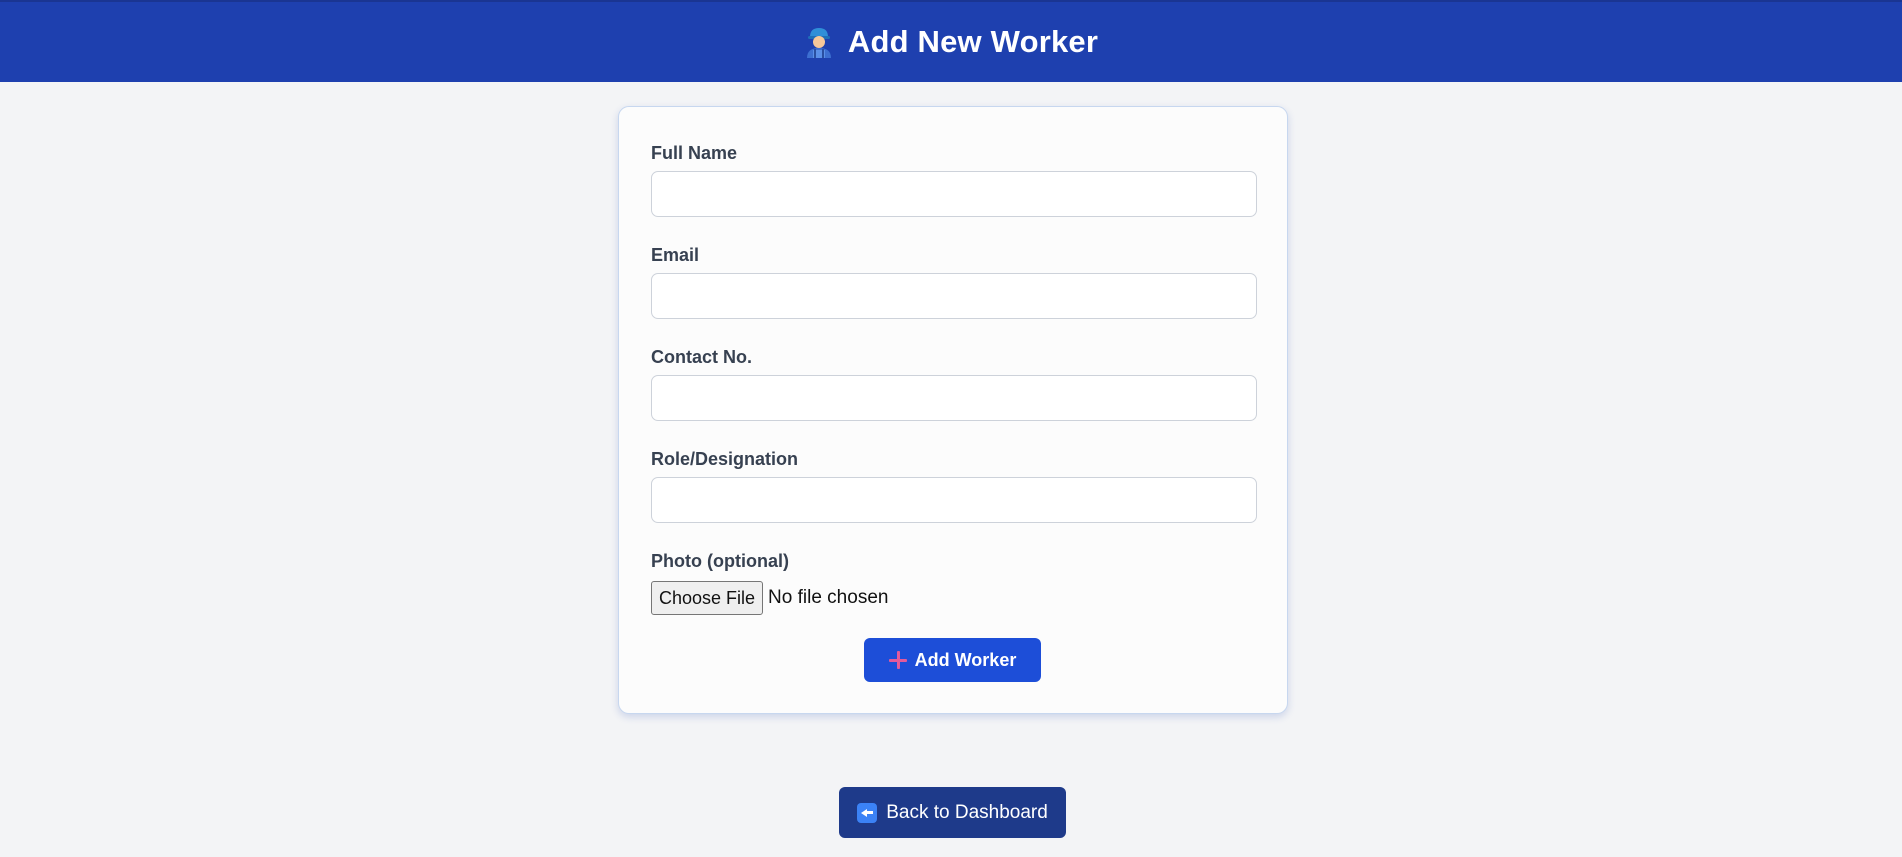 Image resolution: width=1902 pixels, height=857 pixels. Describe the element at coordinates (897, 660) in the screenshot. I see `plus-icon` at that location.